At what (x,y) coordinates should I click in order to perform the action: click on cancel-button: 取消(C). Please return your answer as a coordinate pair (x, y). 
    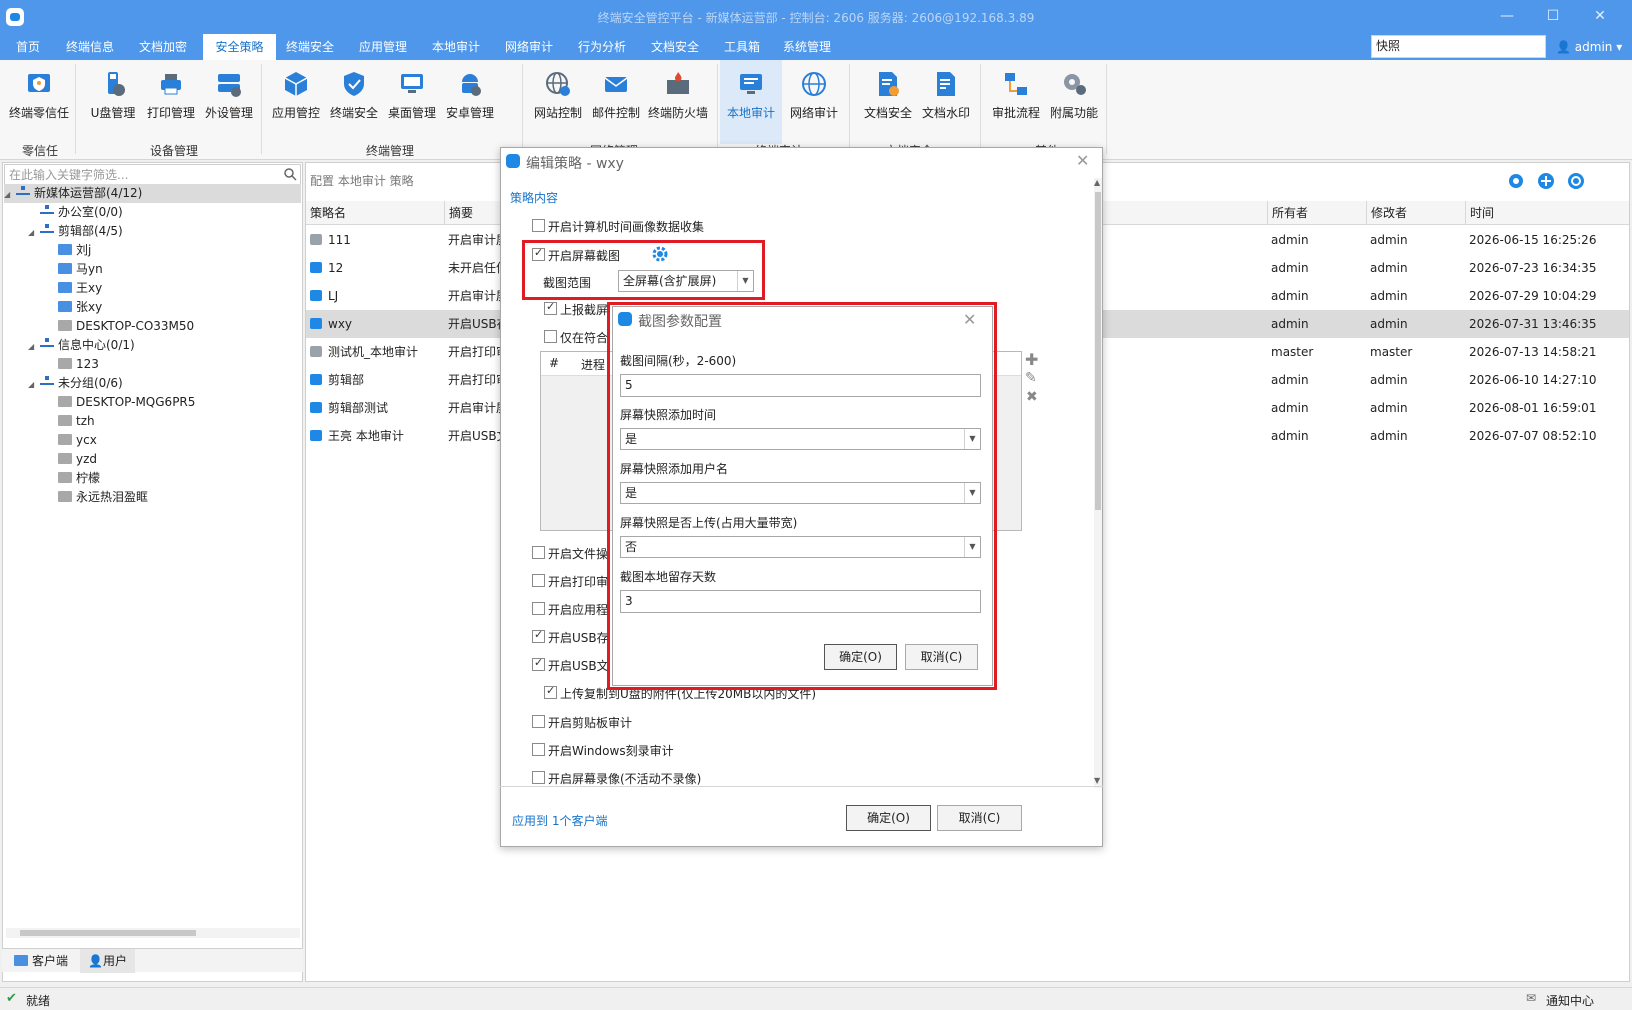
    Looking at the image, I should click on (979, 818).